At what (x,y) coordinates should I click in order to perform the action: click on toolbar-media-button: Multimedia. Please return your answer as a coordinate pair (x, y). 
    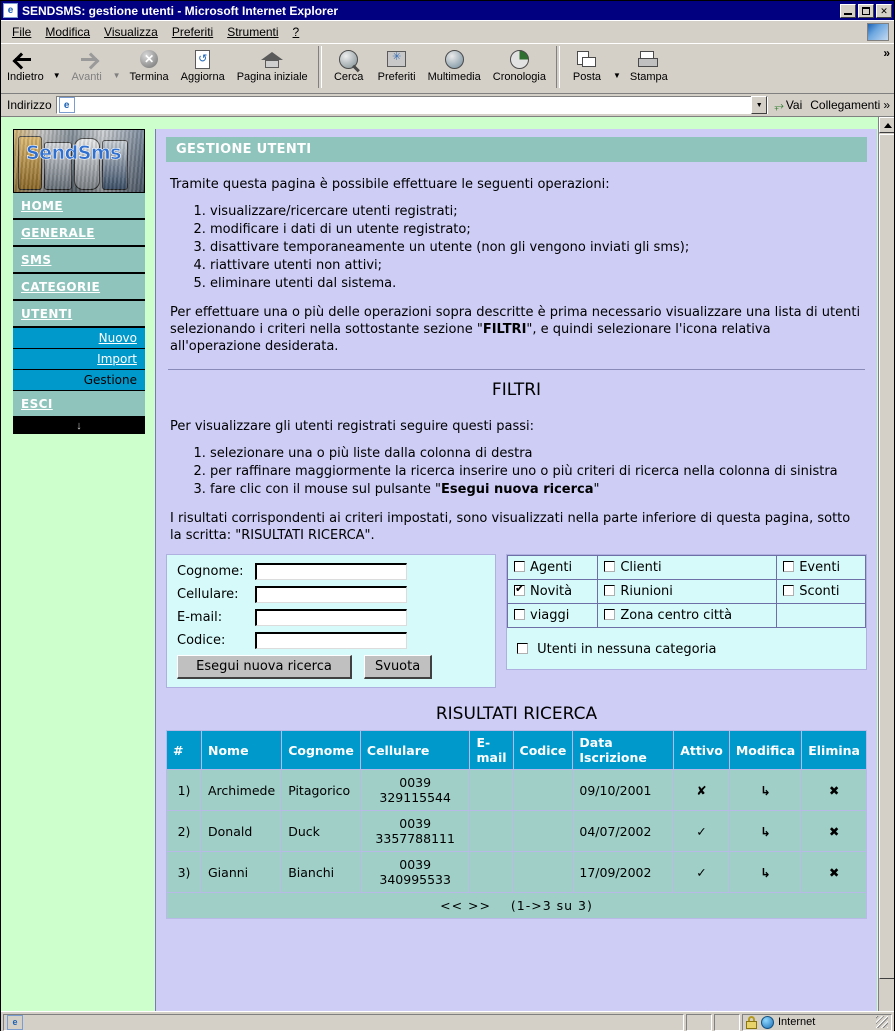
    Looking at the image, I should click on (454, 64).